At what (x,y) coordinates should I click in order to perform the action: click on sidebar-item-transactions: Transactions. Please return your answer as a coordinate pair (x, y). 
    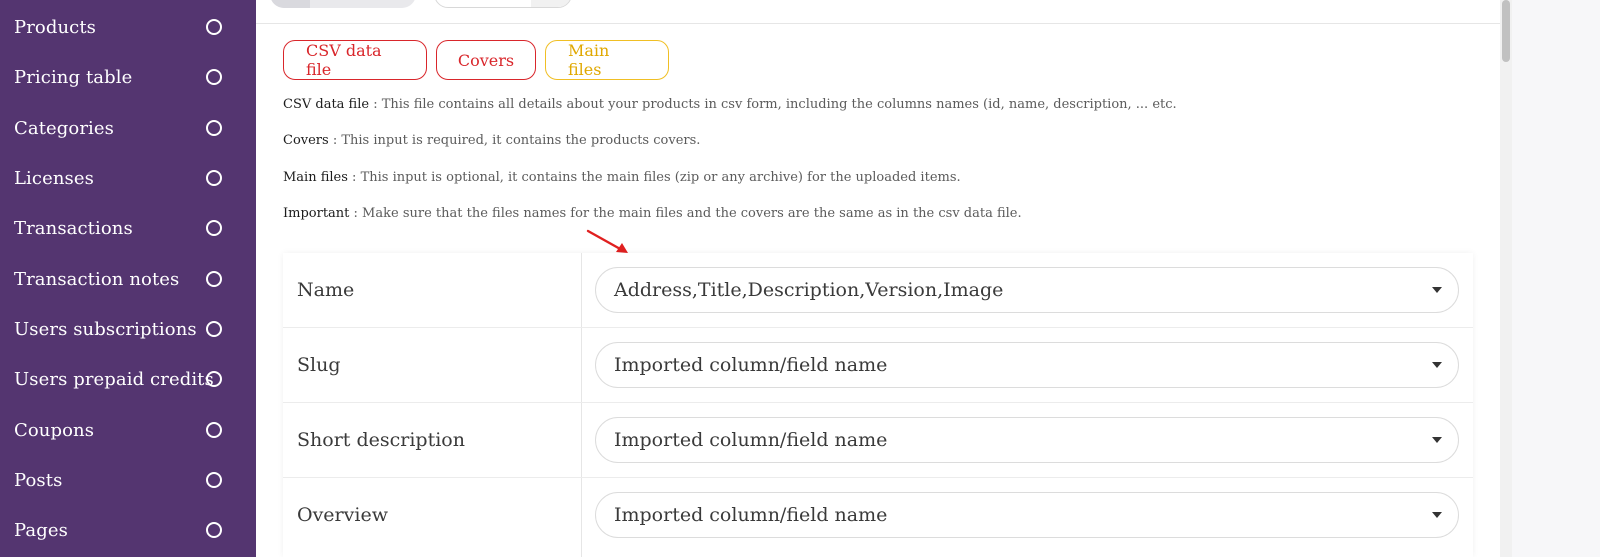
    Looking at the image, I should click on (128, 228).